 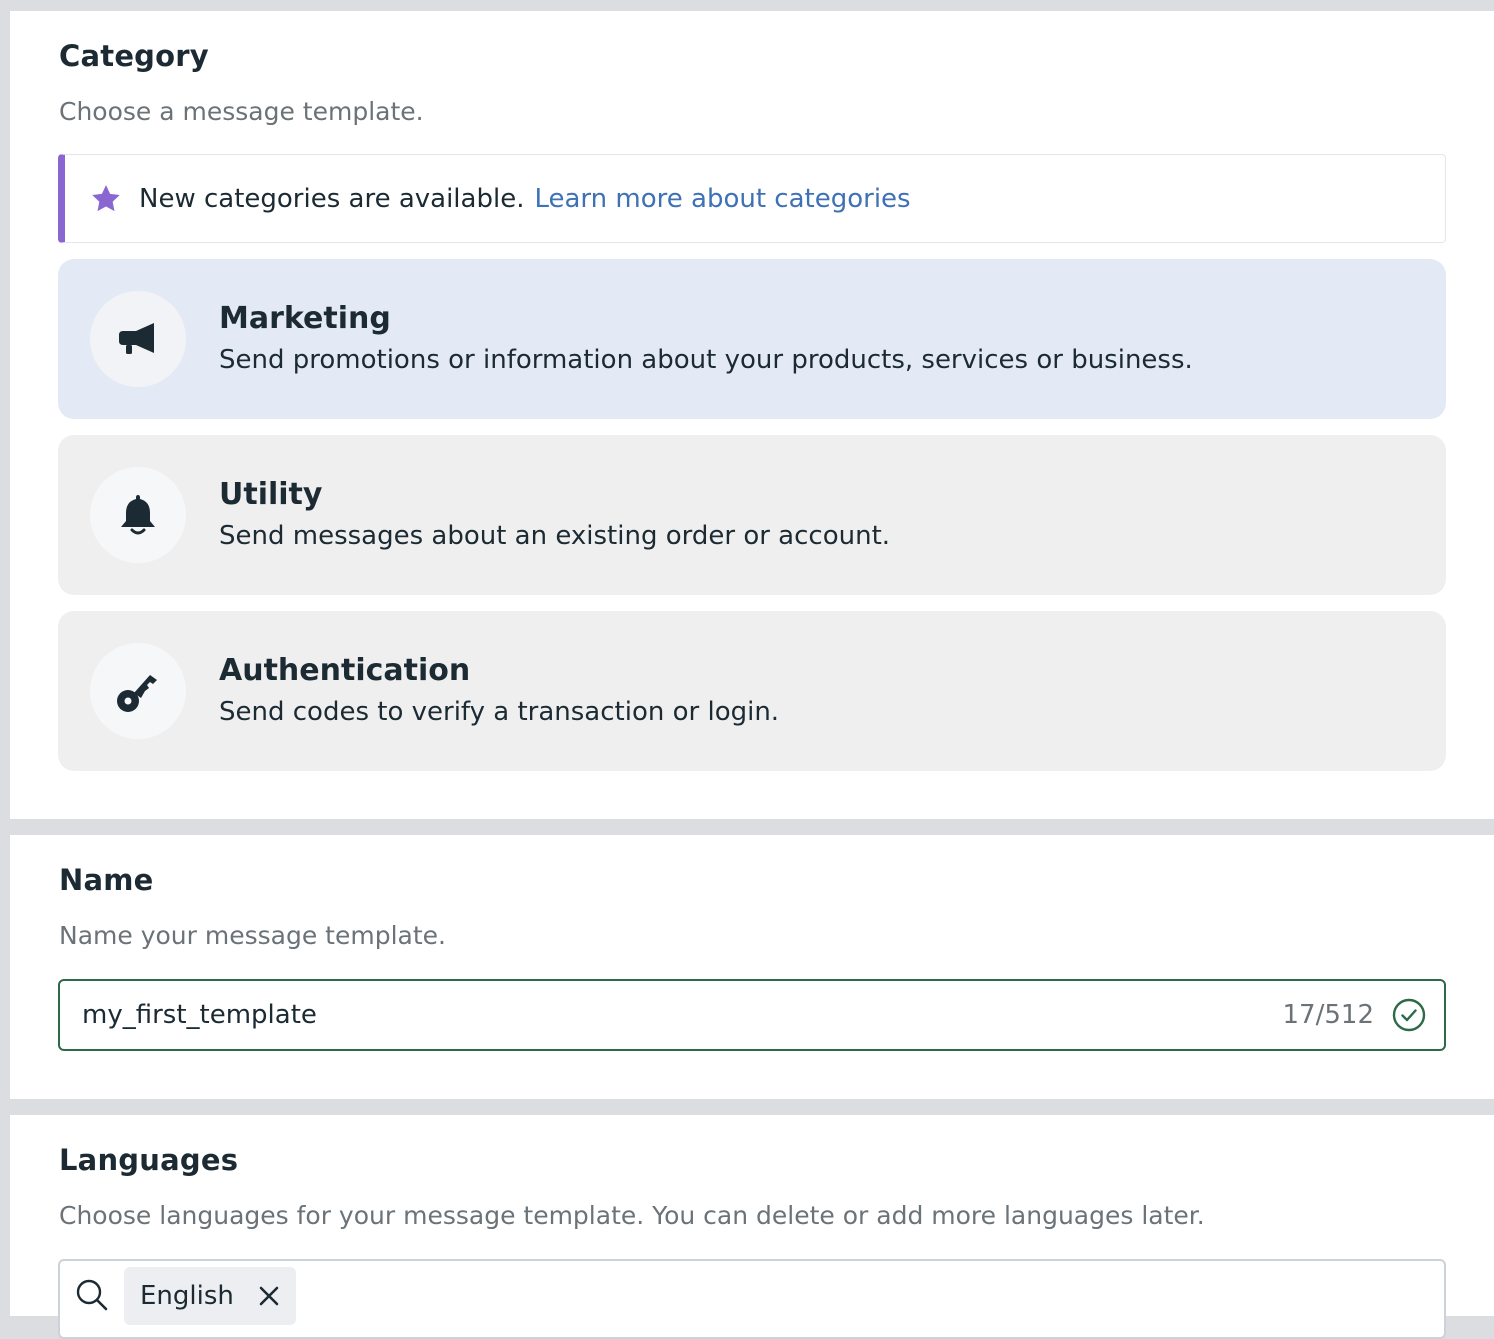 What do you see at coordinates (187, 1296) in the screenshot?
I see `language-chip-label: English` at bounding box center [187, 1296].